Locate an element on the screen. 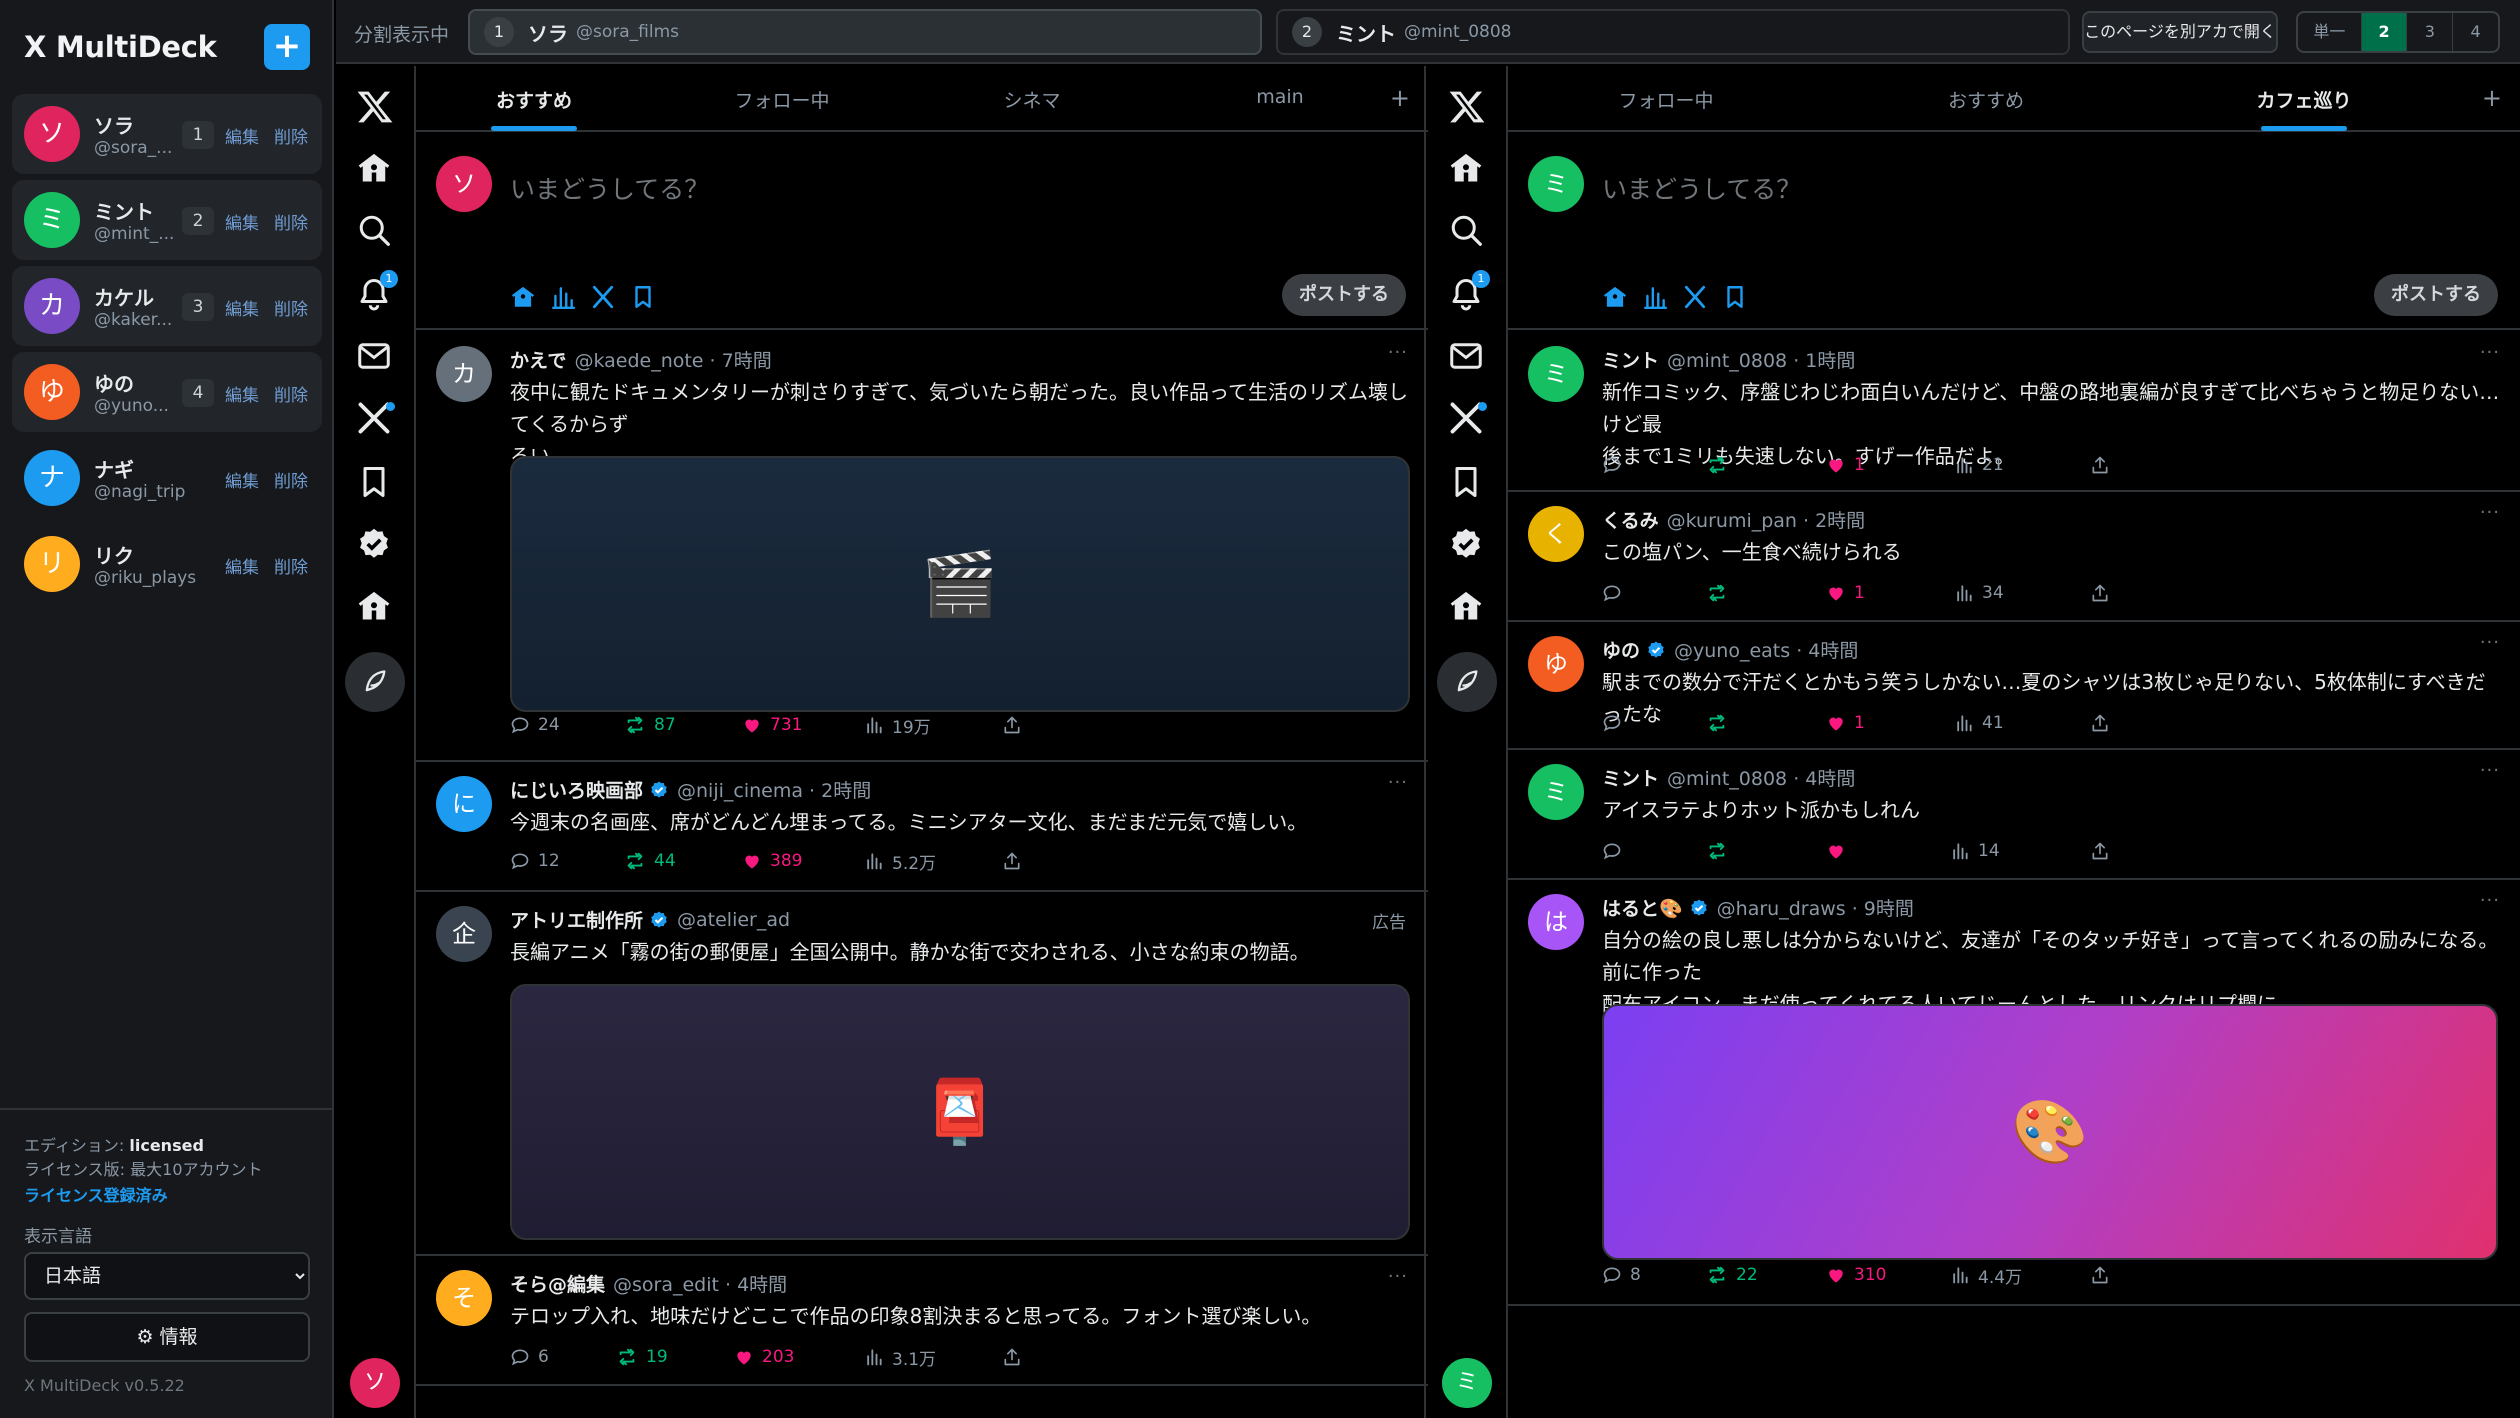  timeline-tab: おすすめ is located at coordinates (534, 108).